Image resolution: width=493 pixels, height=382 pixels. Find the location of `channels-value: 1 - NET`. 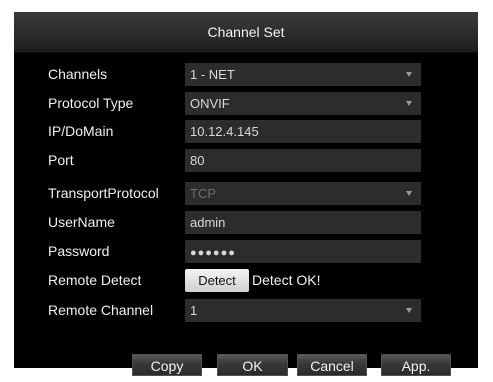

channels-value: 1 - NET is located at coordinates (212, 74).